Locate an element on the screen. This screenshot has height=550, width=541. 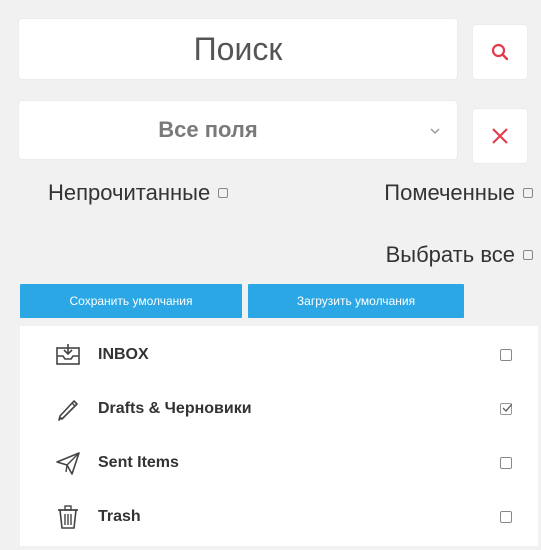
folder-item-drafts: Drafts & Черновики is located at coordinates (279, 409).